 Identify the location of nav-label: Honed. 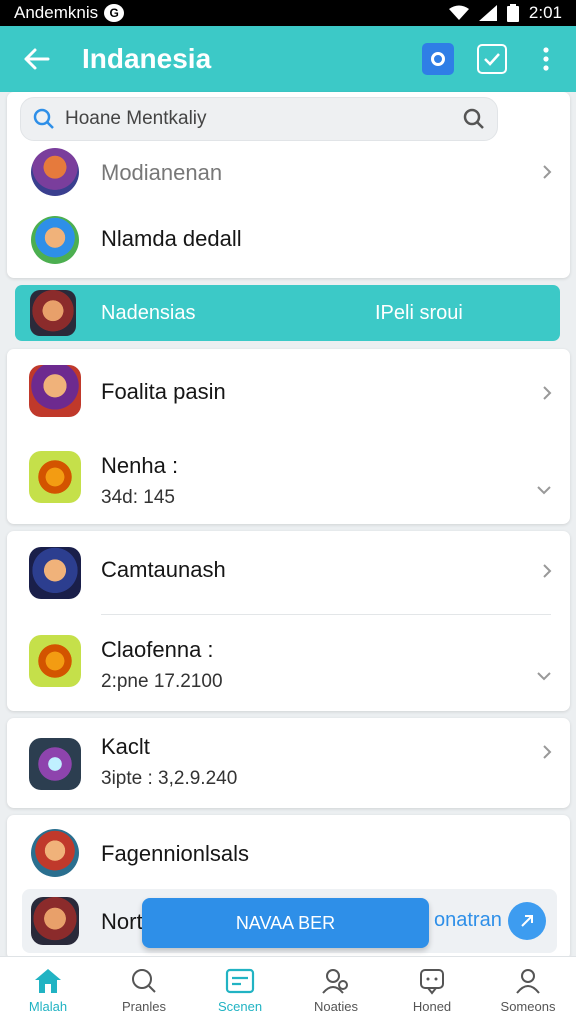
(432, 1006).